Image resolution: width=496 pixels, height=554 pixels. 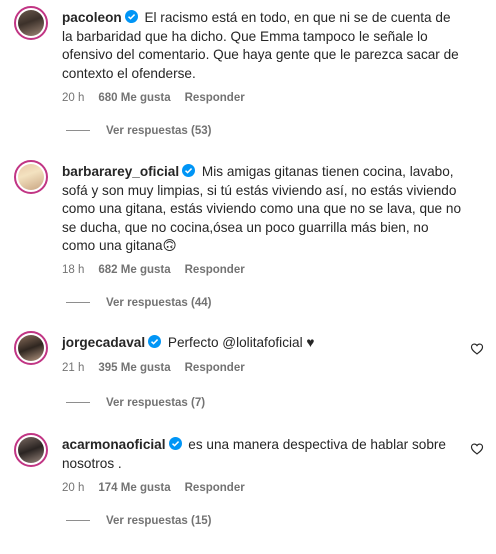 I want to click on comment-time: 21 h, so click(x=73, y=368).